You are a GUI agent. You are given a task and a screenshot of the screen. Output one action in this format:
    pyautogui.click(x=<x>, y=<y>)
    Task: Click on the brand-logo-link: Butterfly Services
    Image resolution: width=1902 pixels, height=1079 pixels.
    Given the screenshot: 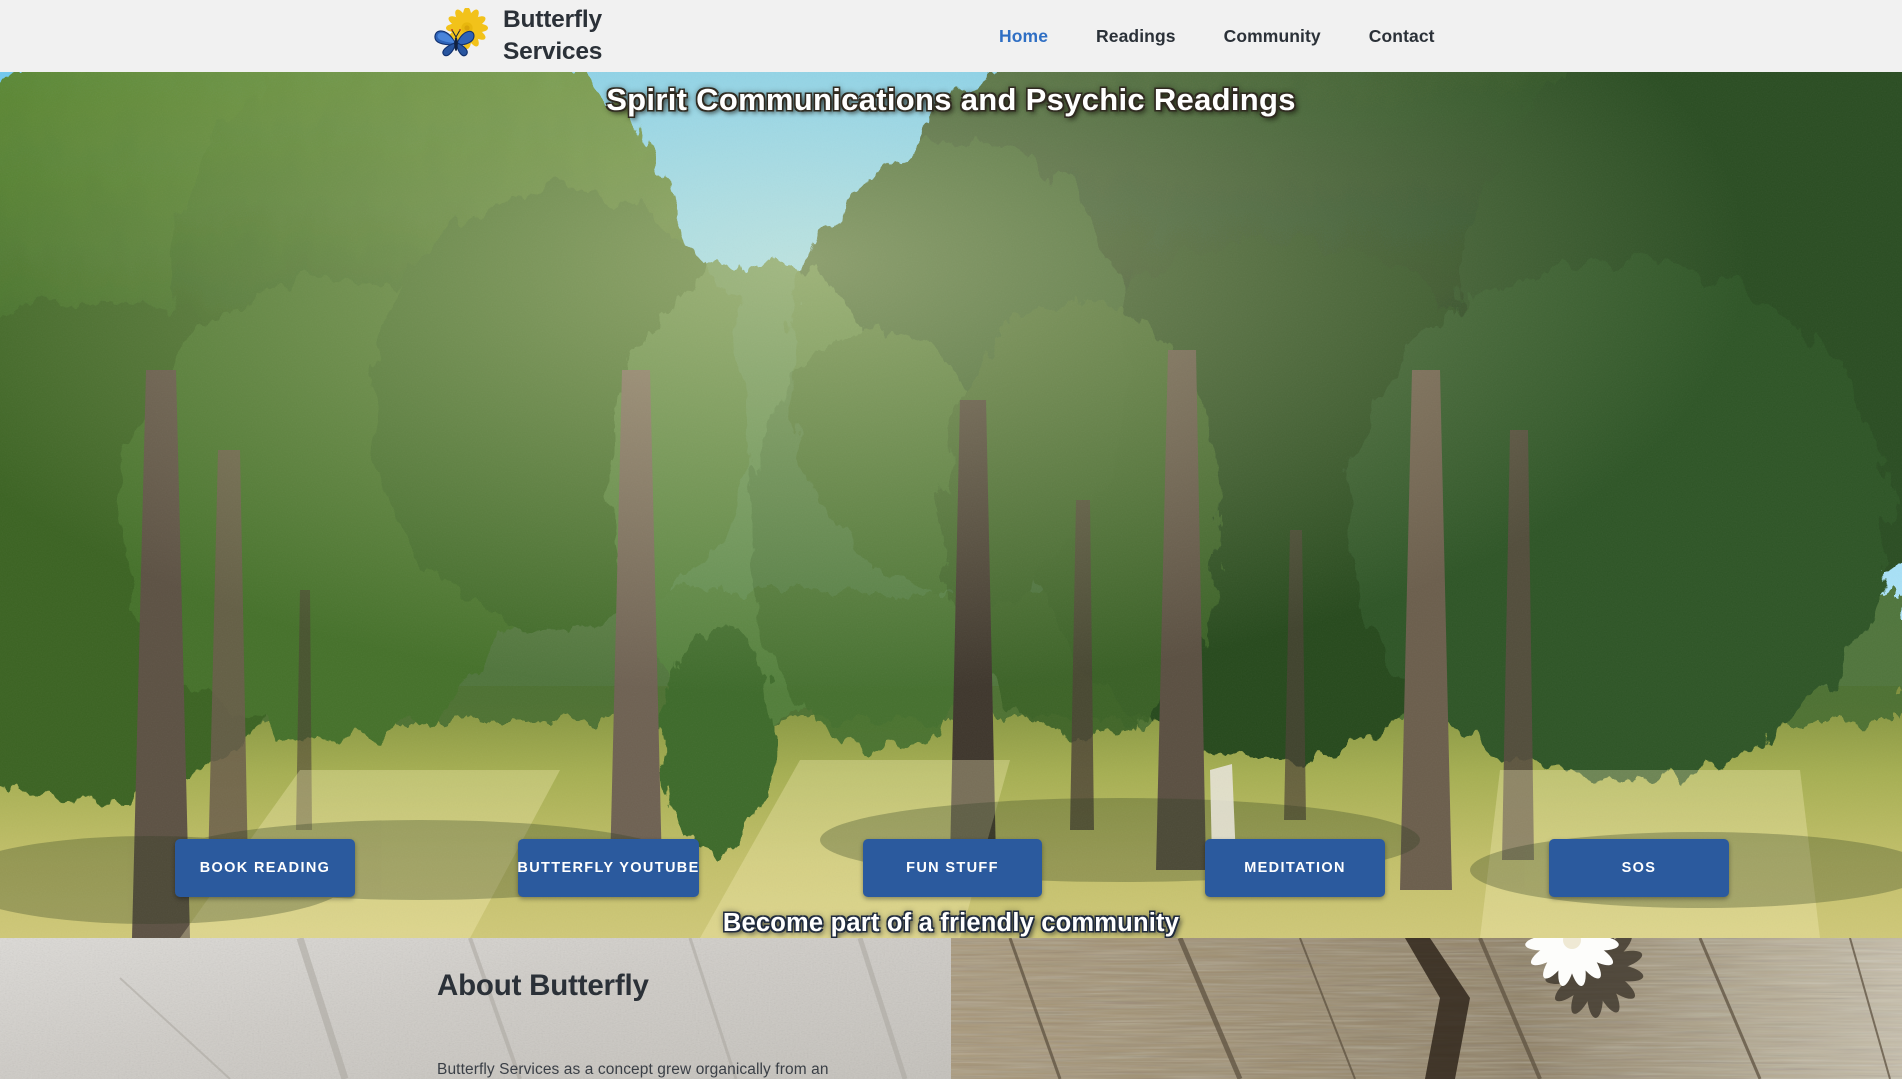 What is the action you would take?
    pyautogui.click(x=518, y=36)
    